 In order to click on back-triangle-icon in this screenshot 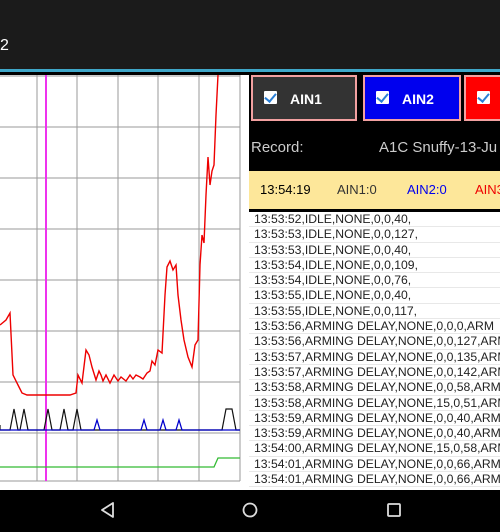, I will do `click(108, 510)`.